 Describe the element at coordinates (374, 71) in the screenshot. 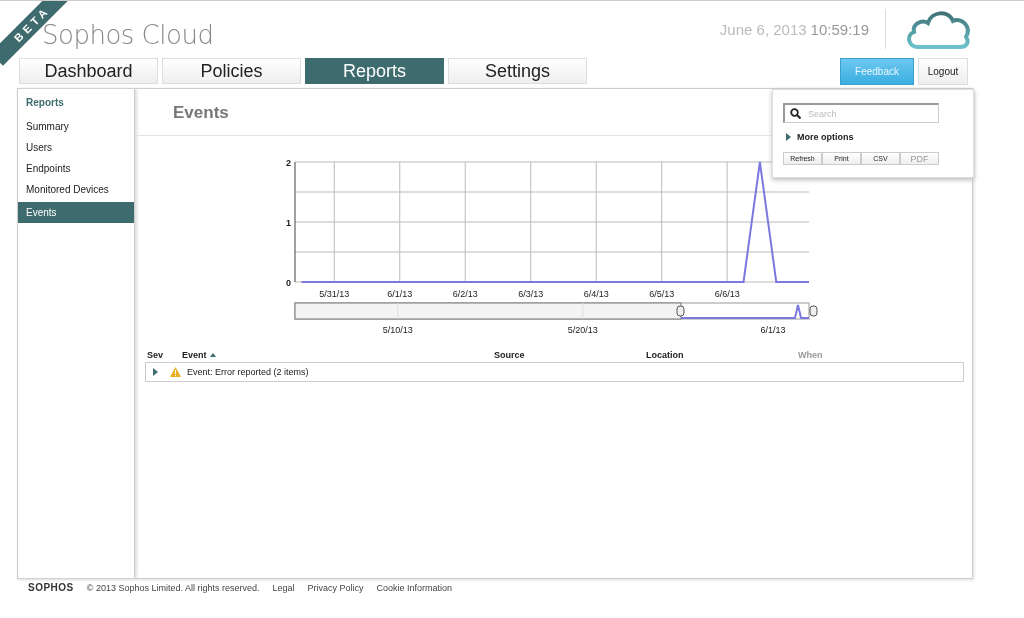

I see `nav-tab: Reports` at that location.